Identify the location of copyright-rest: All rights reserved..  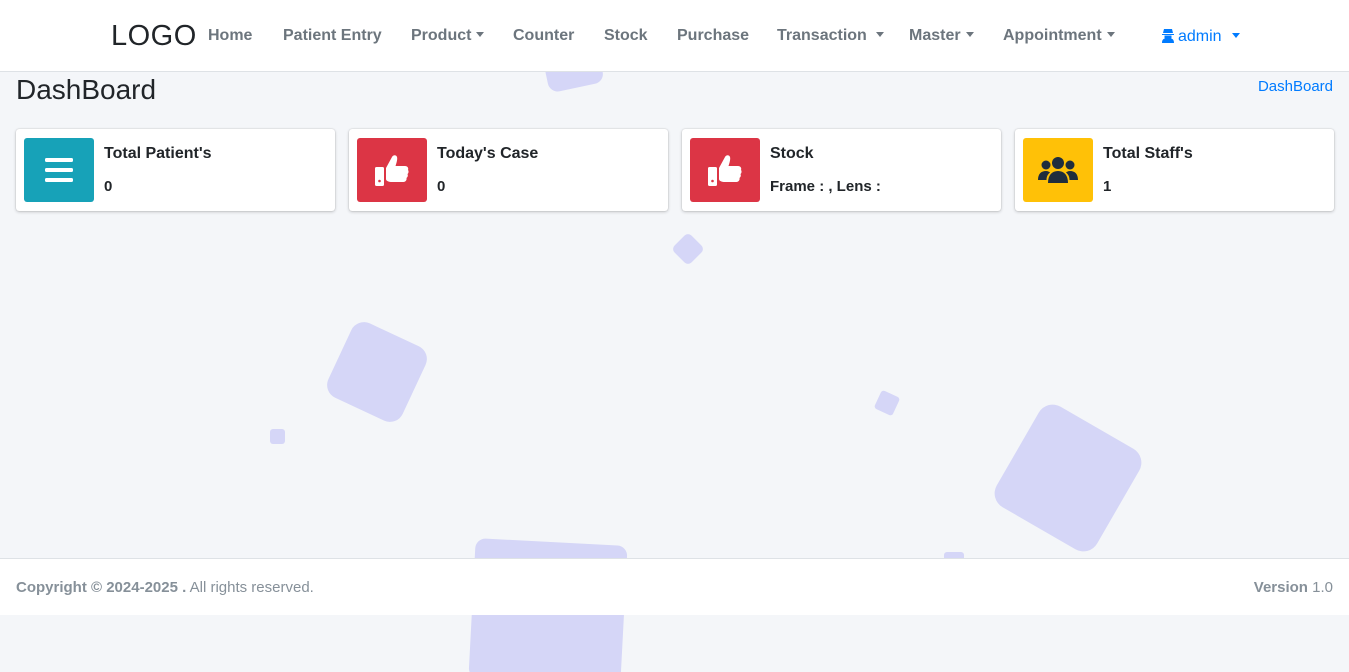
(250, 587).